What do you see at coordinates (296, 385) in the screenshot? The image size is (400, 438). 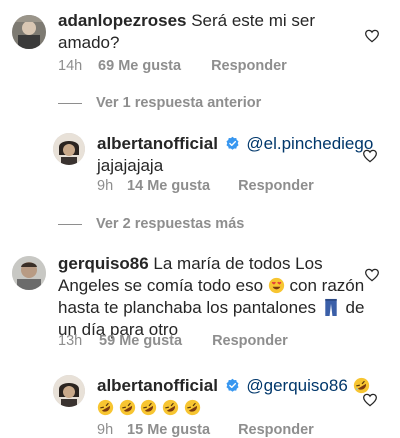 I see `mention-link: @gerquiso86` at bounding box center [296, 385].